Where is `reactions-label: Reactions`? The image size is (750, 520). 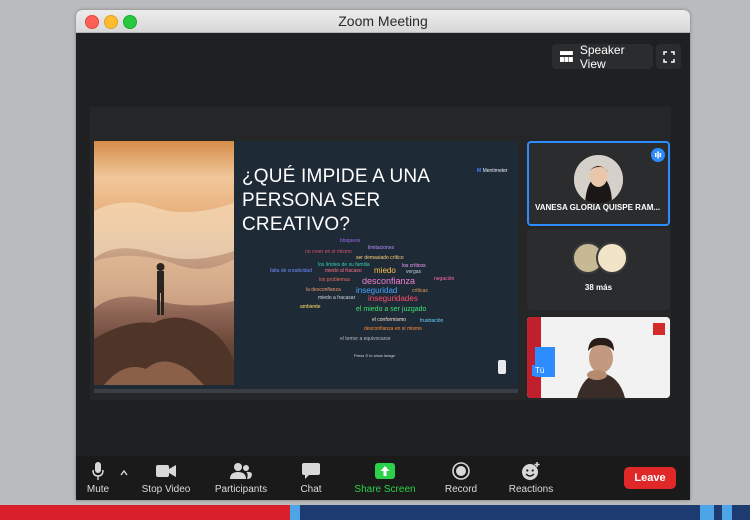 reactions-label: Reactions is located at coordinates (531, 489).